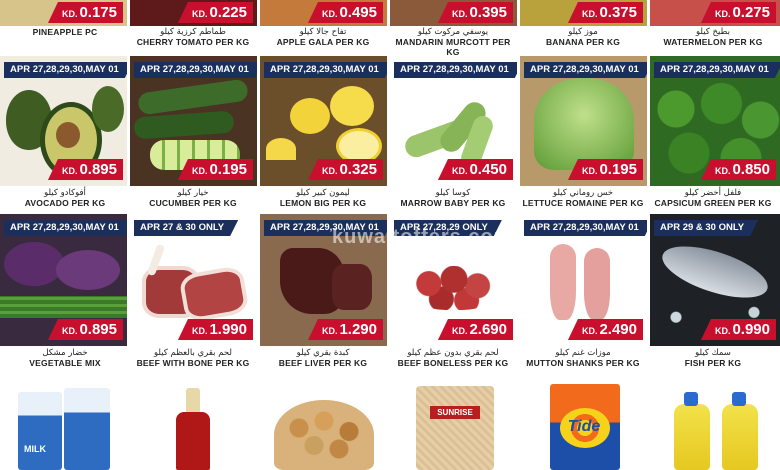  I want to click on beef-cubes-image, so click(454, 288).